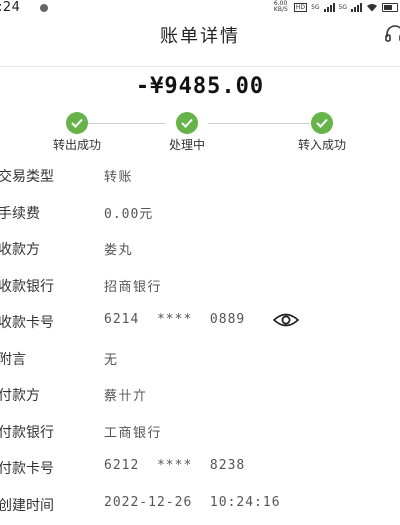 The width and height of the screenshot is (400, 525). I want to click on detail-row-payee-card: 收款卡号 6214 **** 0889, so click(200, 321).